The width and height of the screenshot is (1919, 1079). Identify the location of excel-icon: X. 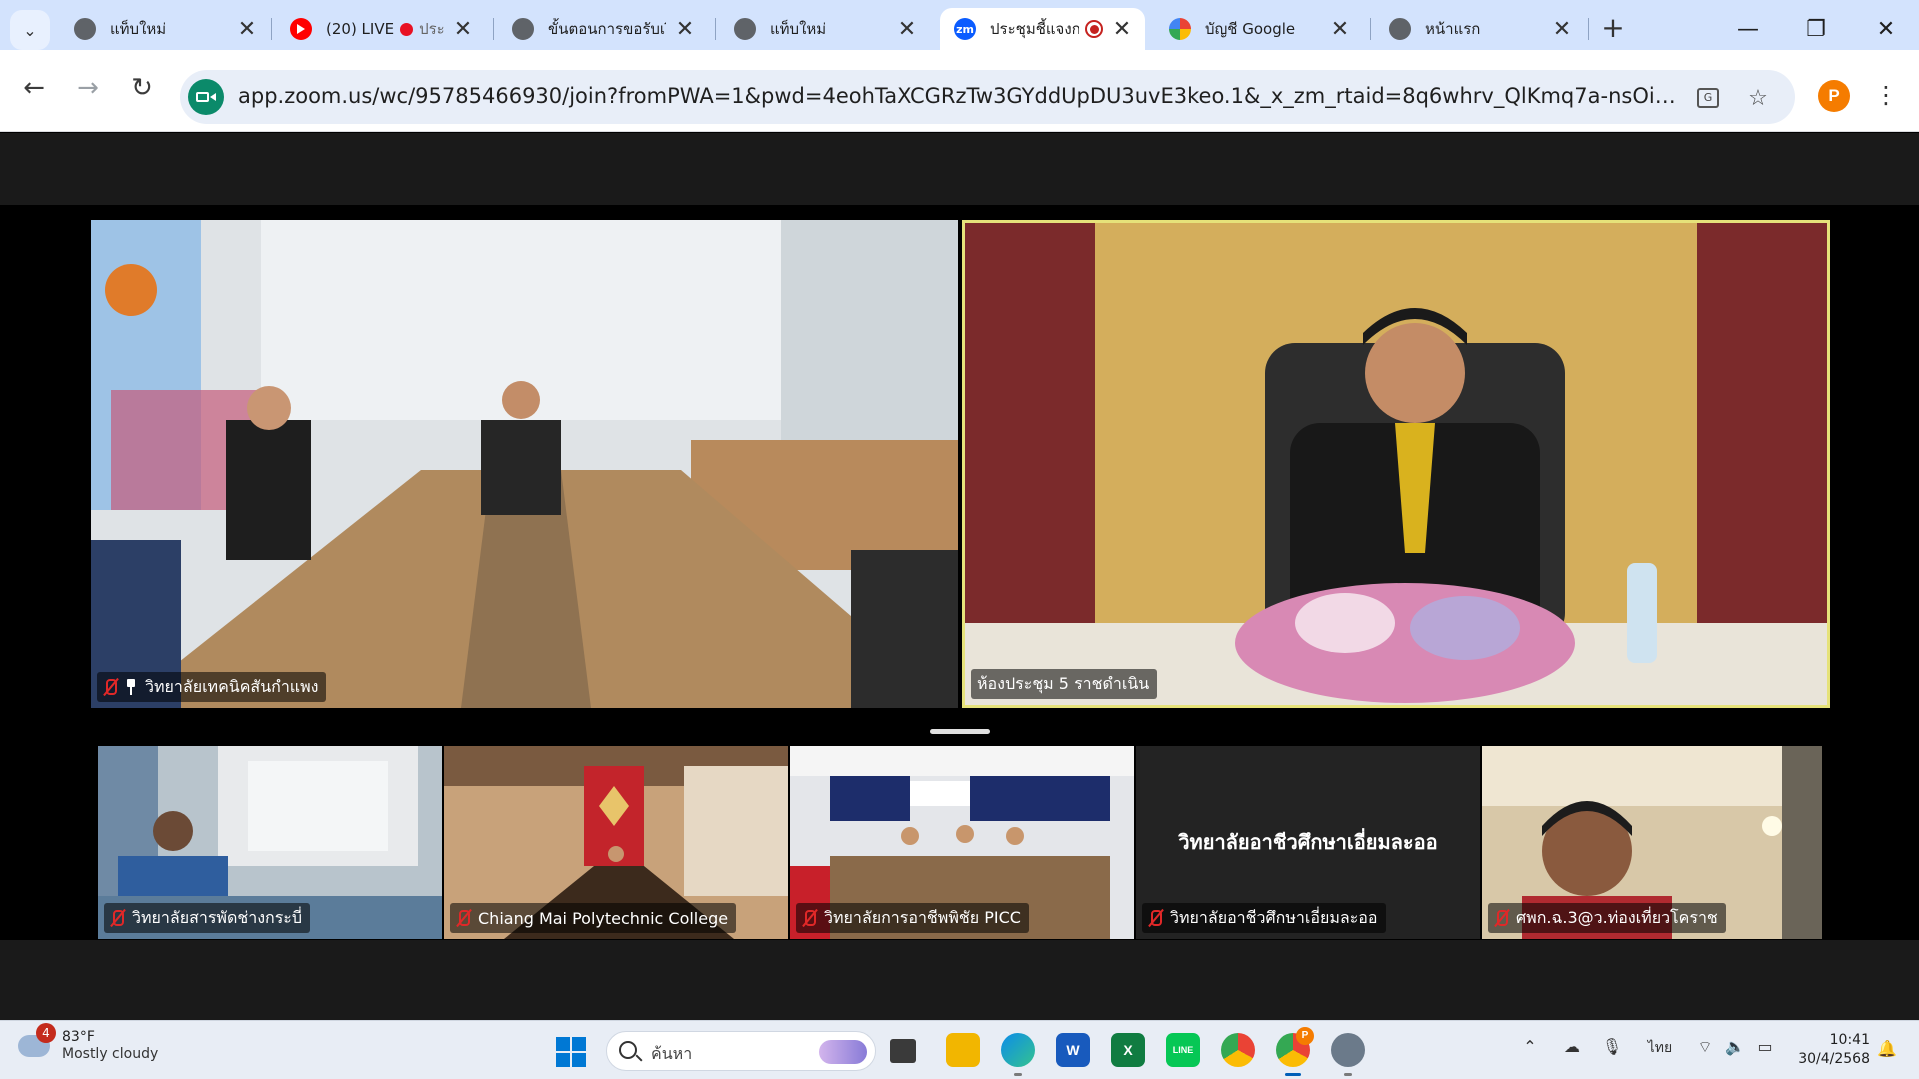
(1128, 1050).